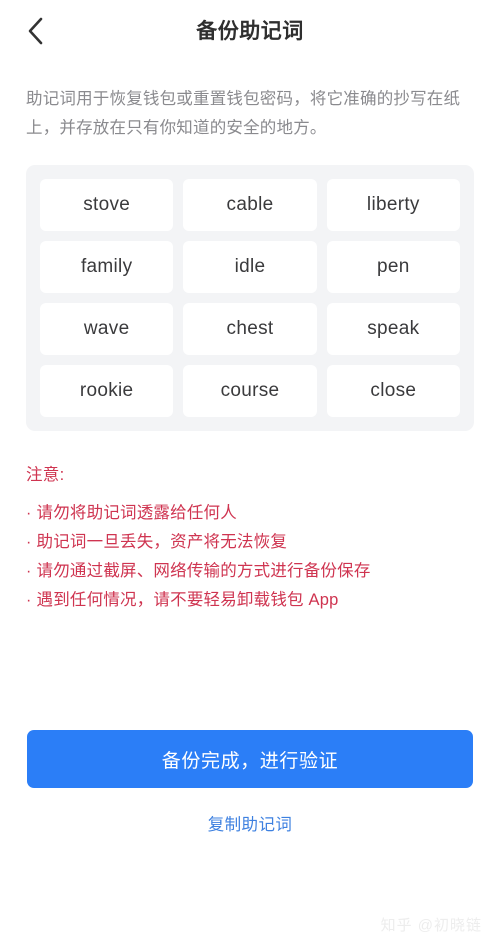  What do you see at coordinates (431, 925) in the screenshot?
I see `watermark: 知乎 @初晓链` at bounding box center [431, 925].